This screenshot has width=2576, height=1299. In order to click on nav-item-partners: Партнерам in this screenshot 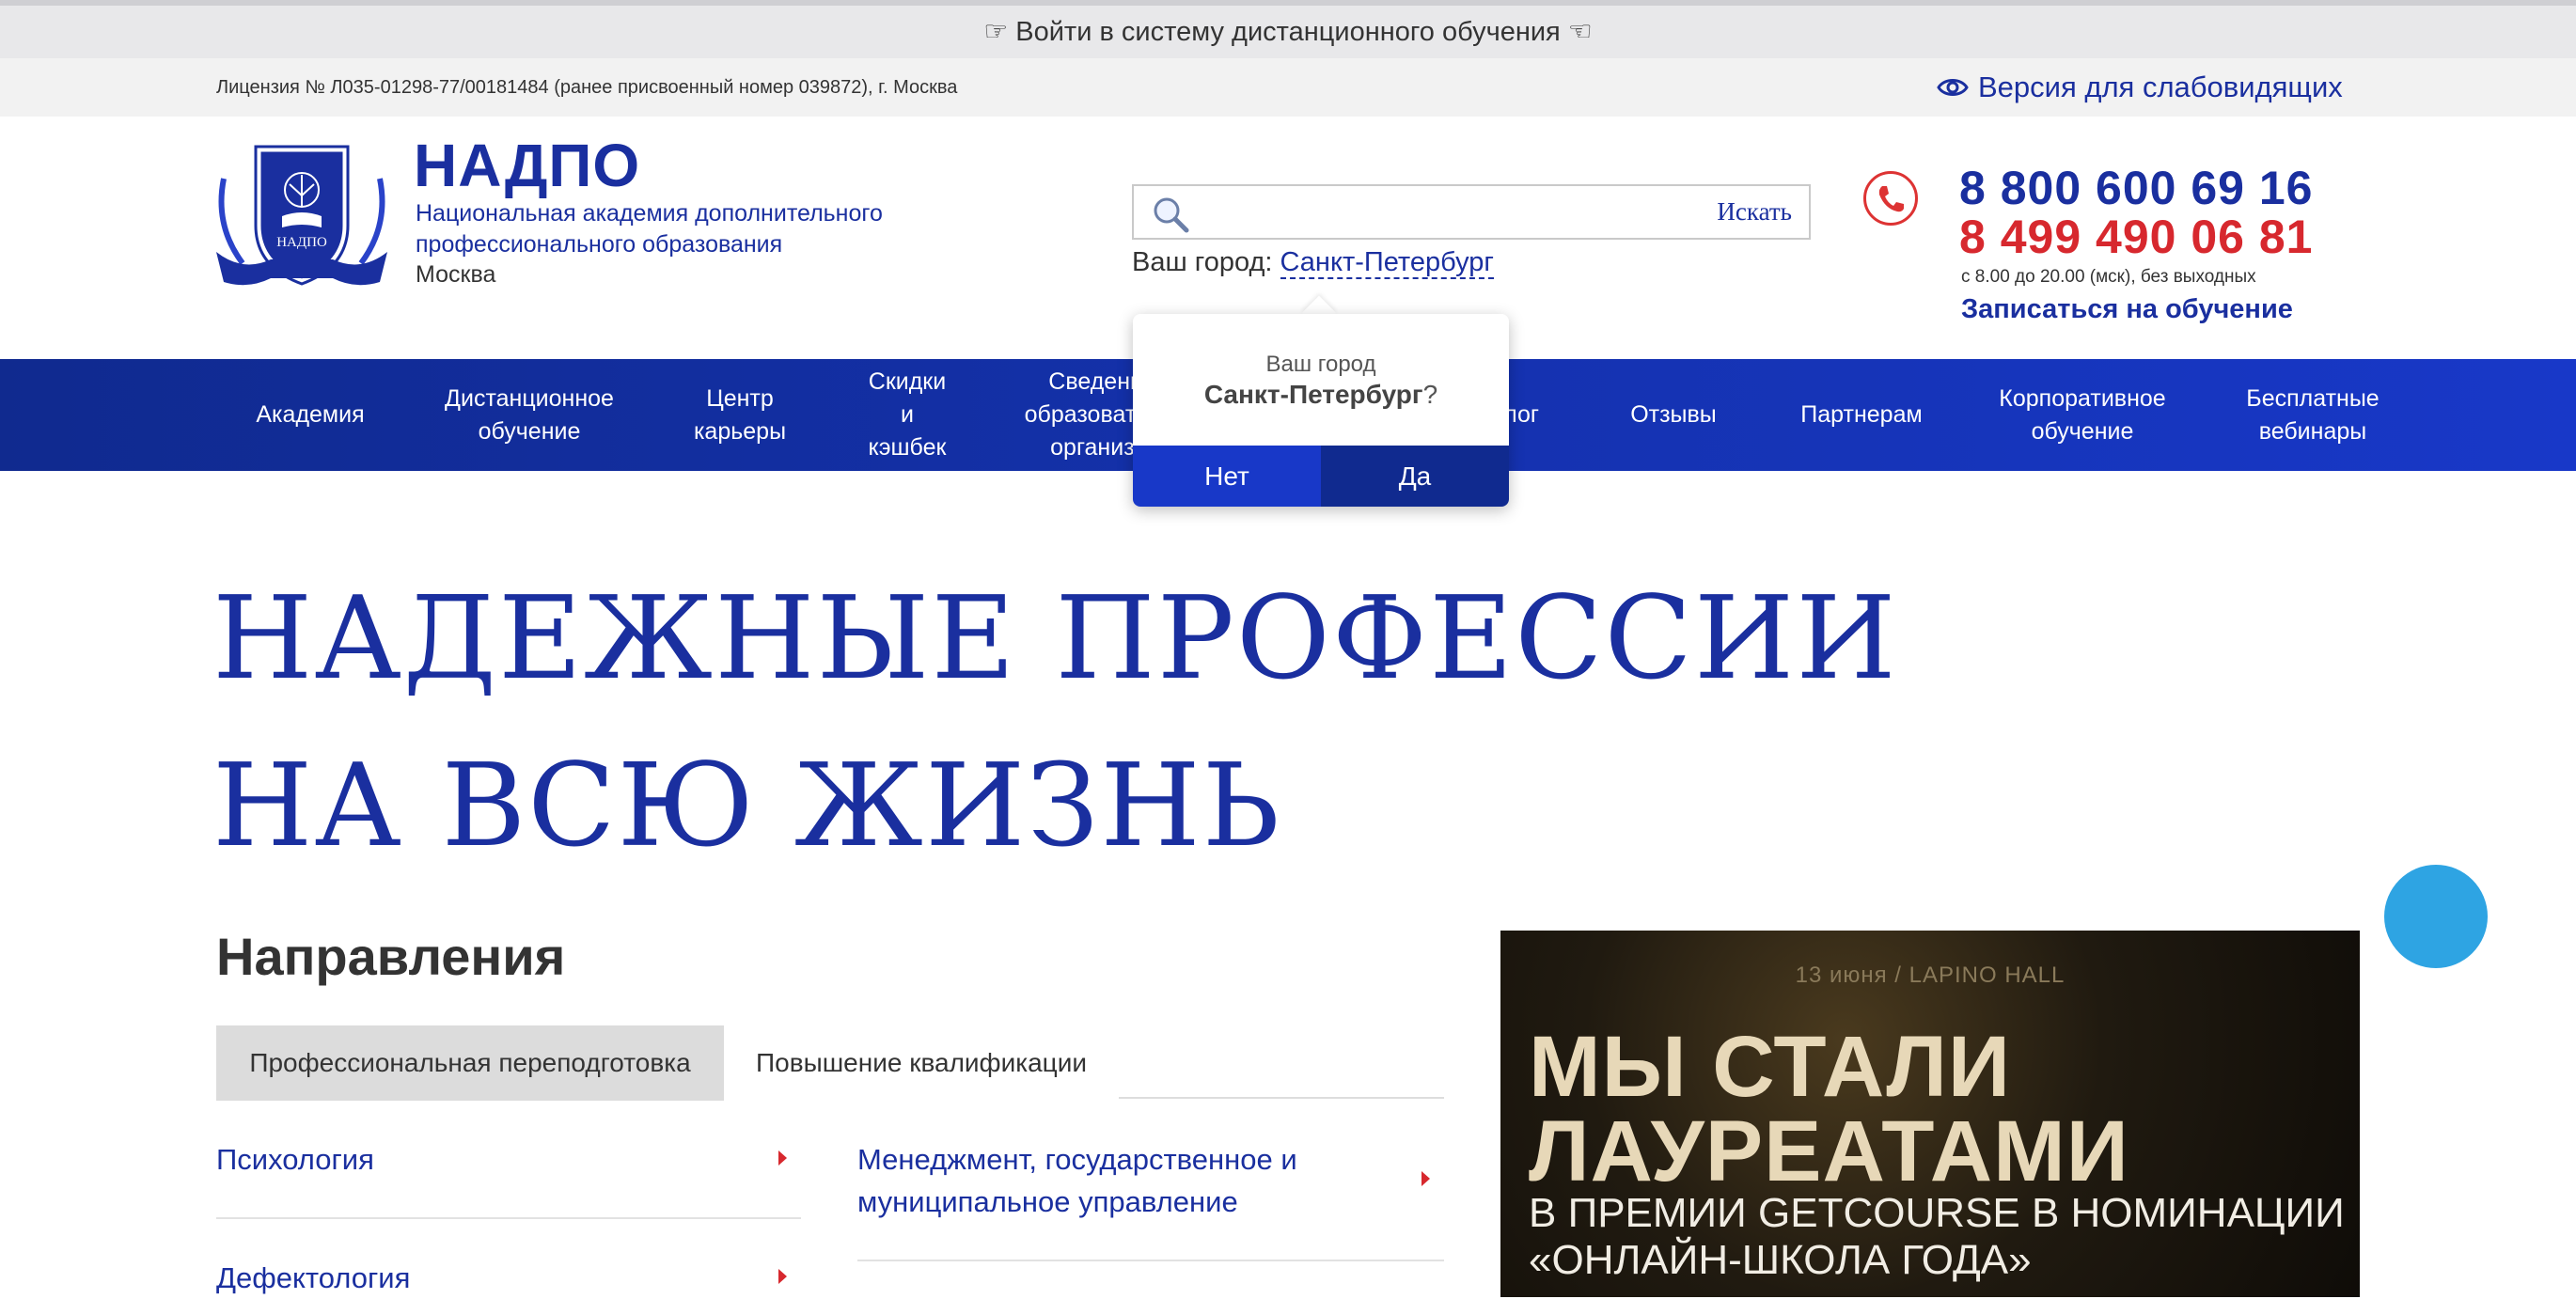, I will do `click(1862, 415)`.